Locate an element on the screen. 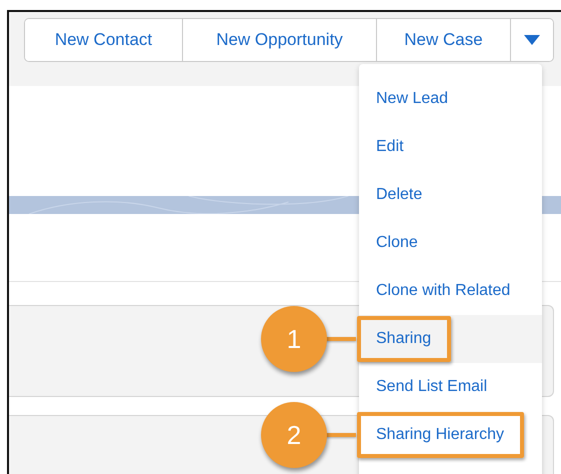 The height and width of the screenshot is (474, 561). menu-item: Sharing is located at coordinates (450, 339).